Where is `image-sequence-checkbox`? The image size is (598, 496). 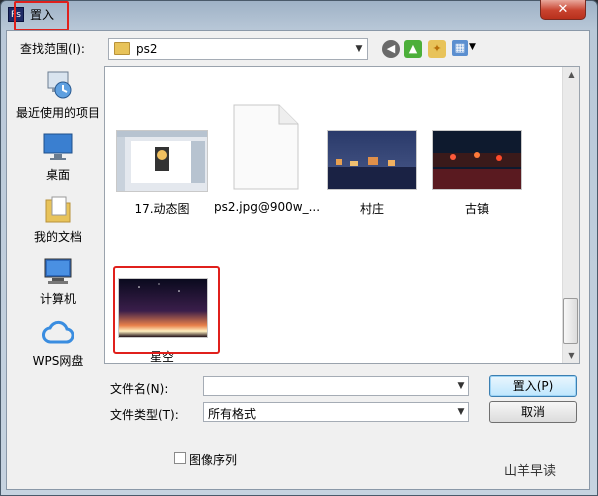
image-sequence-checkbox is located at coordinates (180, 458).